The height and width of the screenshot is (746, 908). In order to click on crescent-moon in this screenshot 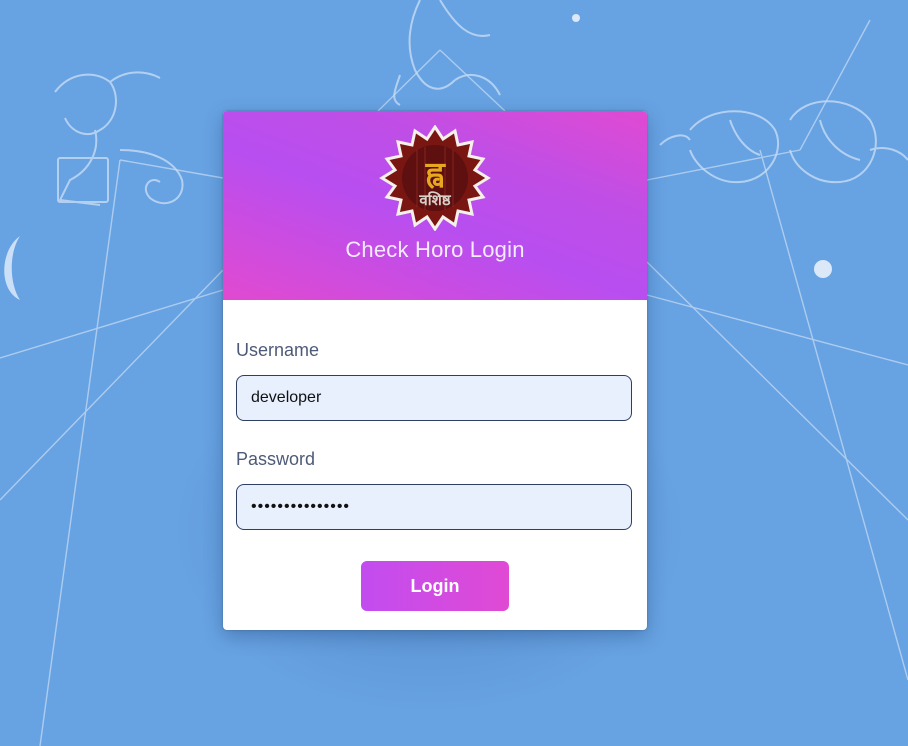, I will do `click(12, 268)`.